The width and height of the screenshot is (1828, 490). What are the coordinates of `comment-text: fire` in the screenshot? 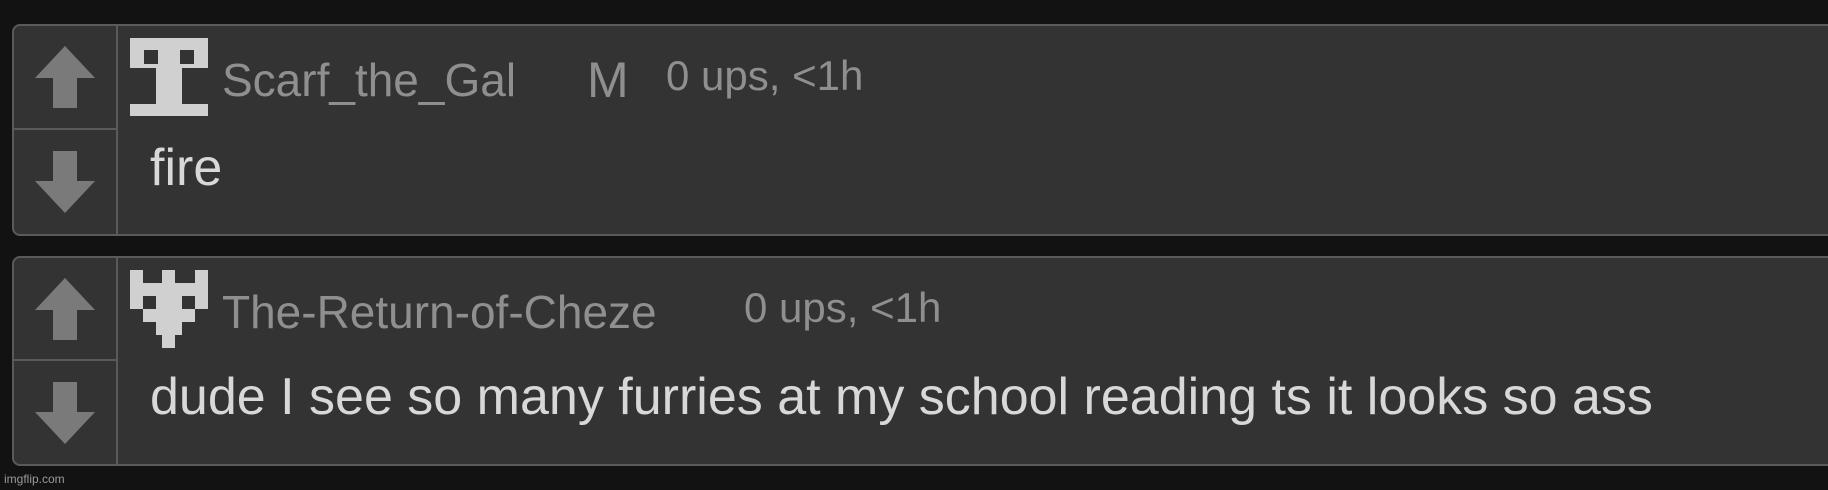 It's located at (186, 168).